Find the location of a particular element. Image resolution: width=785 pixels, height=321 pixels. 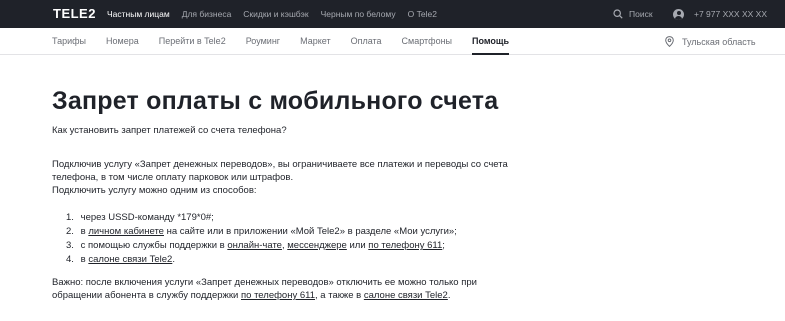

subnav-market: Маркет is located at coordinates (315, 41).